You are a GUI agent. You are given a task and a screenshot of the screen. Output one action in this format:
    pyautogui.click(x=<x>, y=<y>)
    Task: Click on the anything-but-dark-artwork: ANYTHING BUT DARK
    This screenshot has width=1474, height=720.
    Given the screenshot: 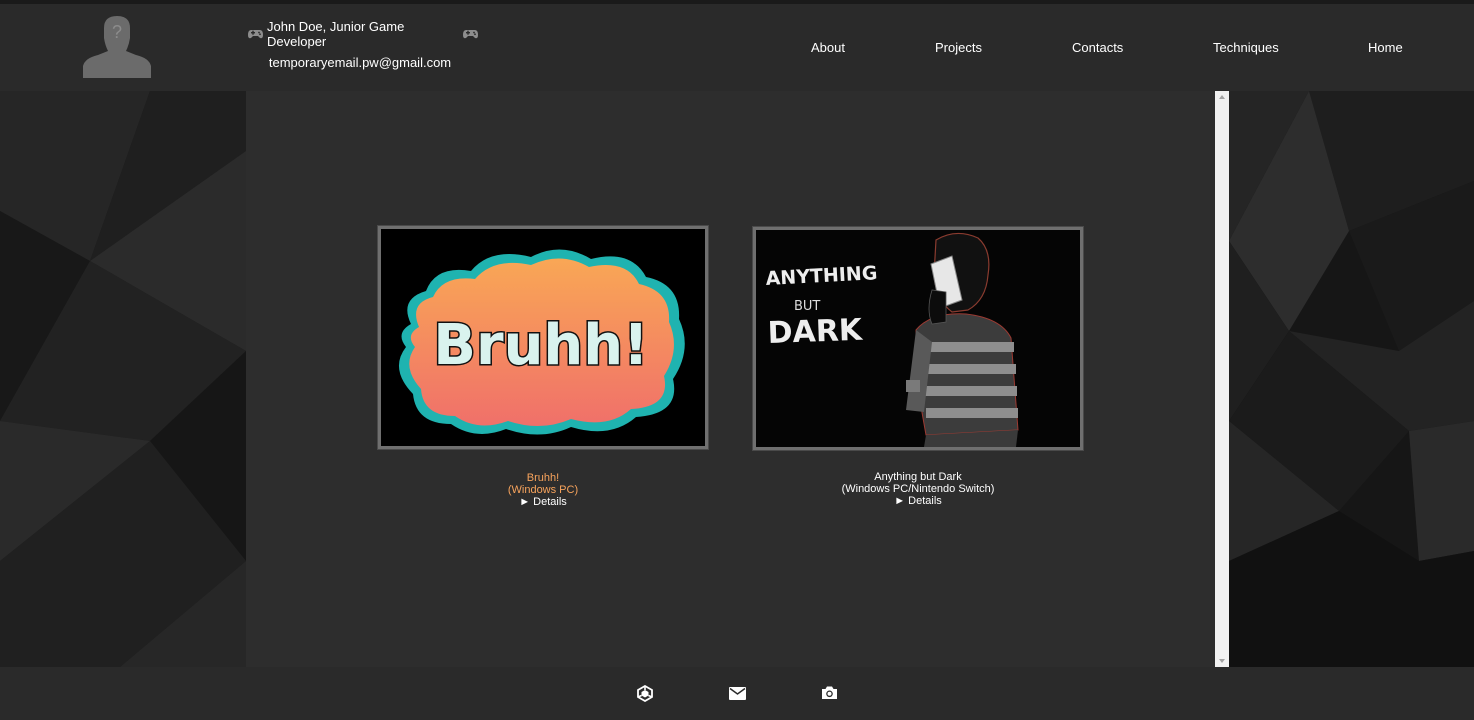 What is the action you would take?
    pyautogui.click(x=918, y=338)
    